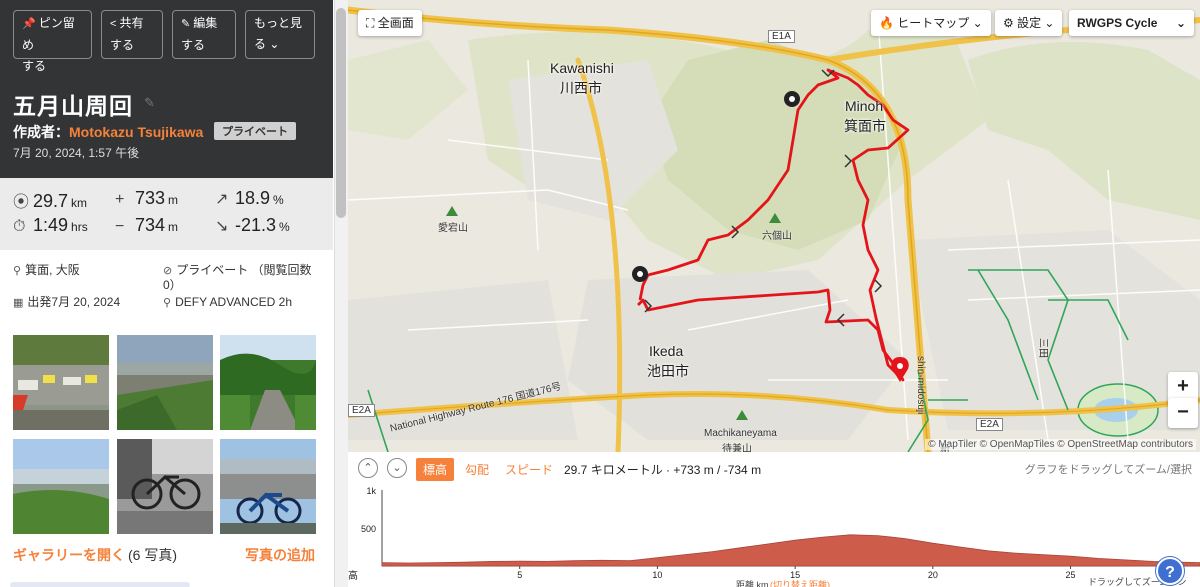 Image resolution: width=1200 pixels, height=587 pixels. Describe the element at coordinates (933, 575) in the screenshot. I see `x-tick-label: 20` at that location.